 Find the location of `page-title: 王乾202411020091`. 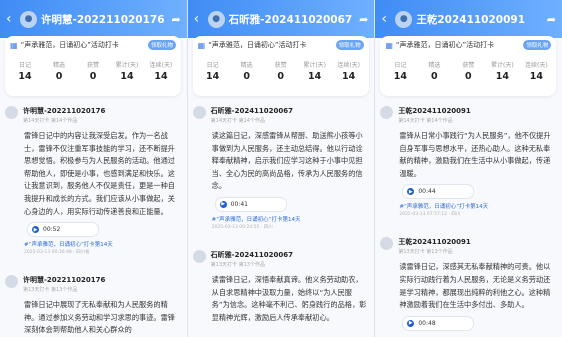

page-title: 王乾202411020091 is located at coordinates (471, 19).